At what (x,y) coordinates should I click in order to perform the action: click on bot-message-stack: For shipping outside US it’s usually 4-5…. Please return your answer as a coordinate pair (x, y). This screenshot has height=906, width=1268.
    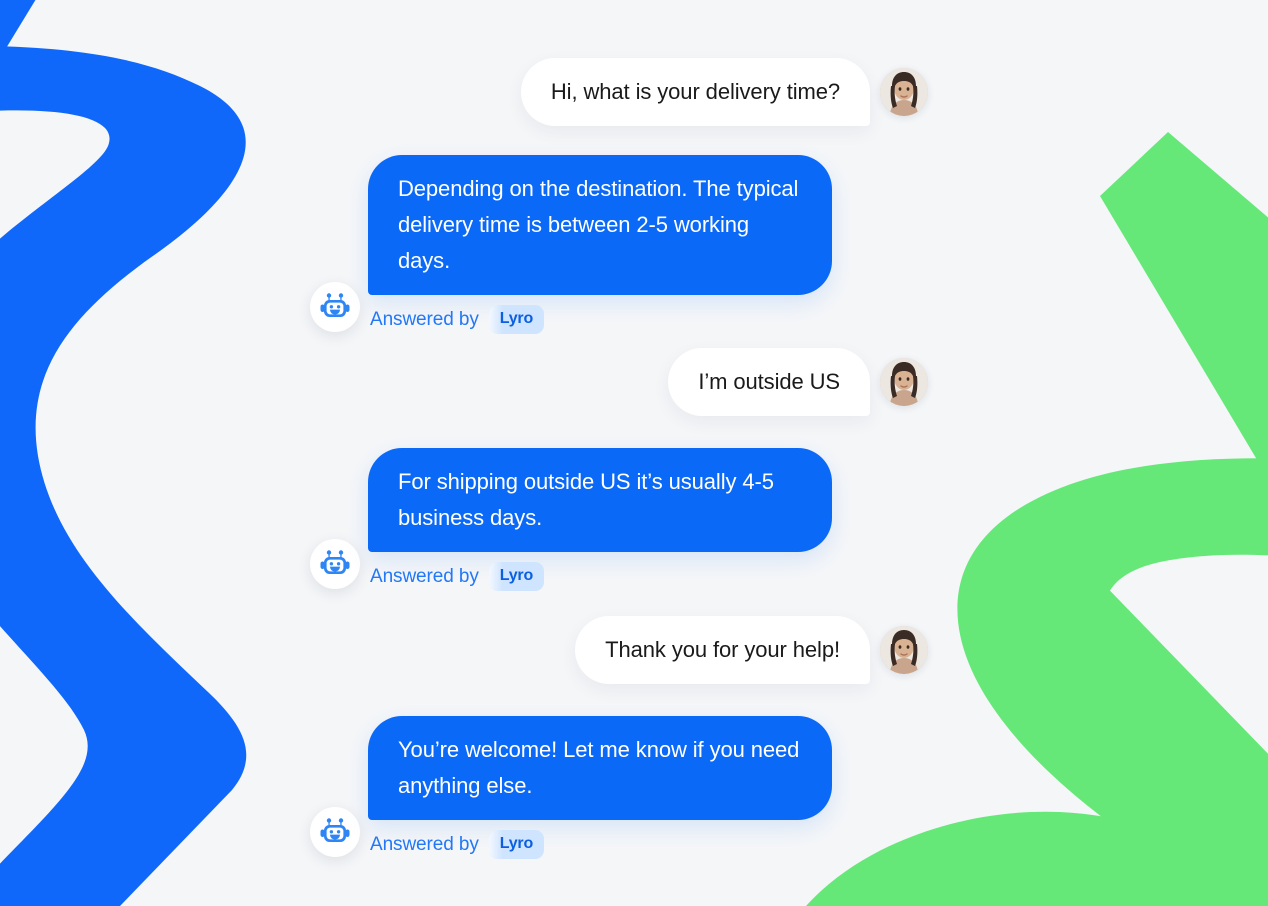
    Looking at the image, I should click on (600, 519).